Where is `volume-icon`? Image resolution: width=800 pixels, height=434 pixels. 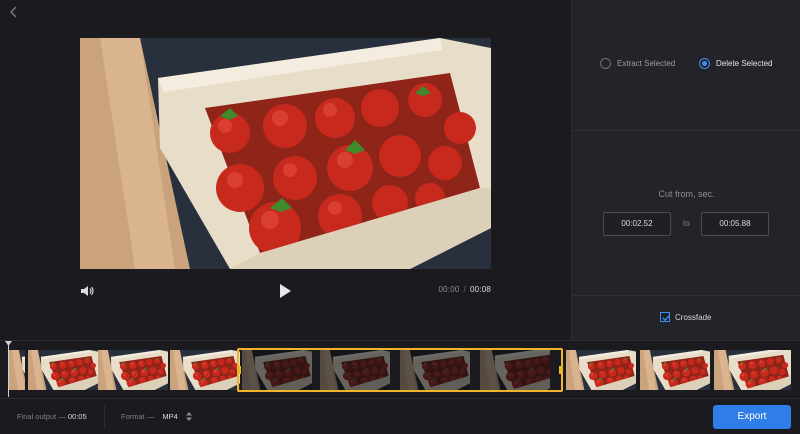
volume-icon is located at coordinates (87, 291).